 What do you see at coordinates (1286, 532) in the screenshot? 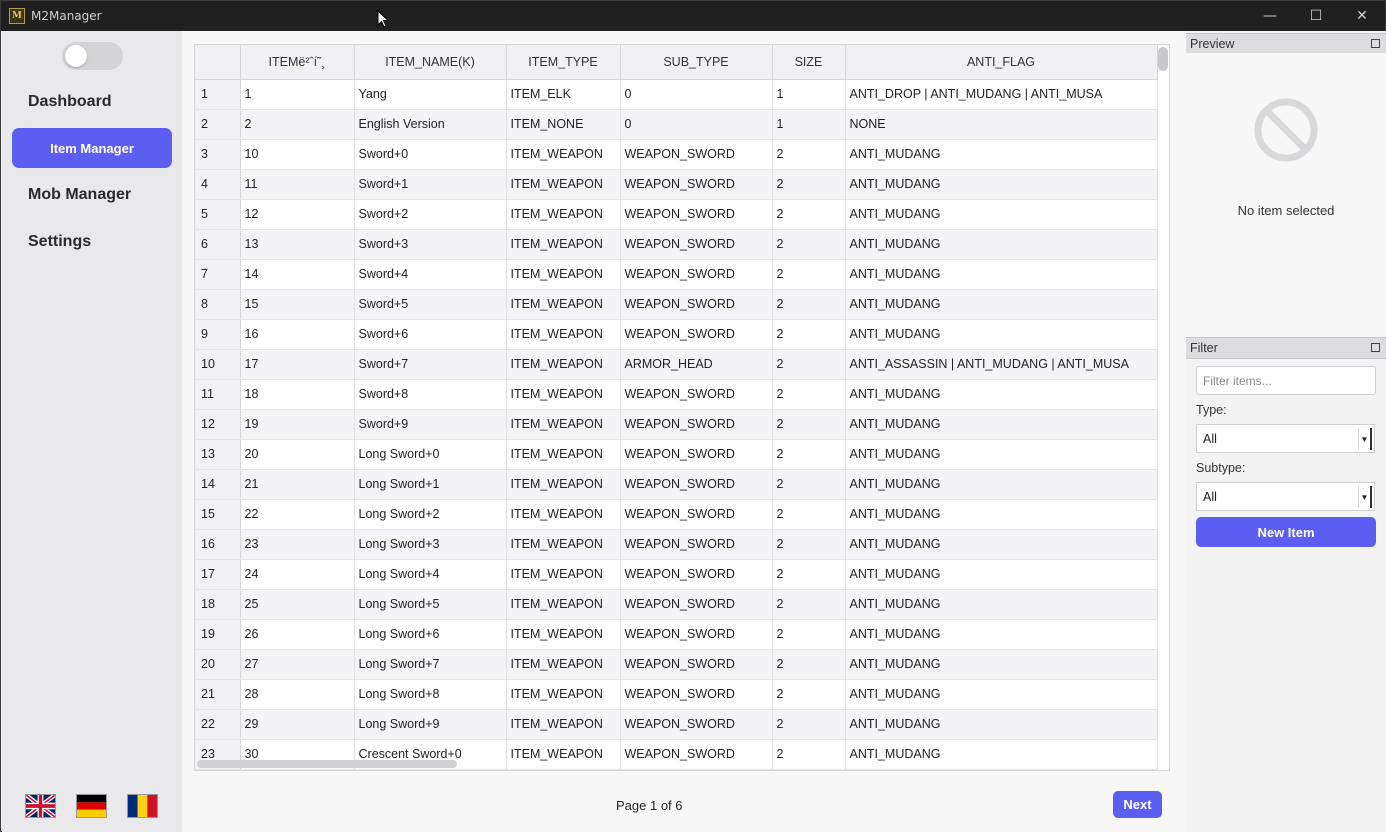
I see `new-item-button: New Item` at bounding box center [1286, 532].